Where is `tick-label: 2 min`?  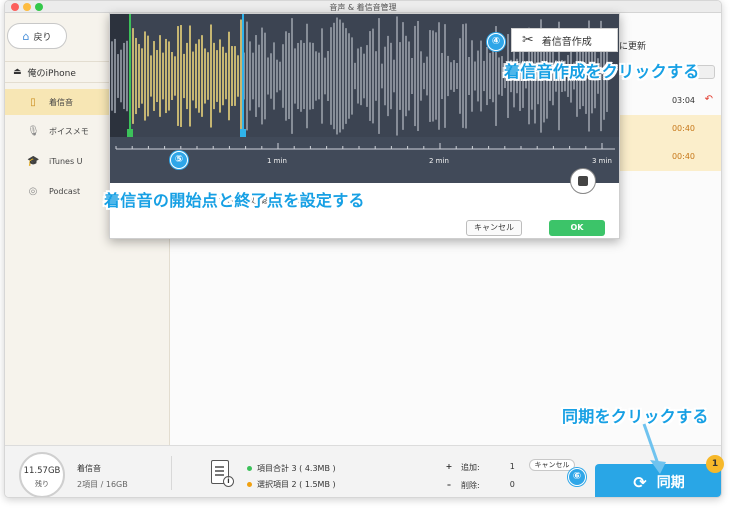
tick-label: 2 min is located at coordinates (439, 161).